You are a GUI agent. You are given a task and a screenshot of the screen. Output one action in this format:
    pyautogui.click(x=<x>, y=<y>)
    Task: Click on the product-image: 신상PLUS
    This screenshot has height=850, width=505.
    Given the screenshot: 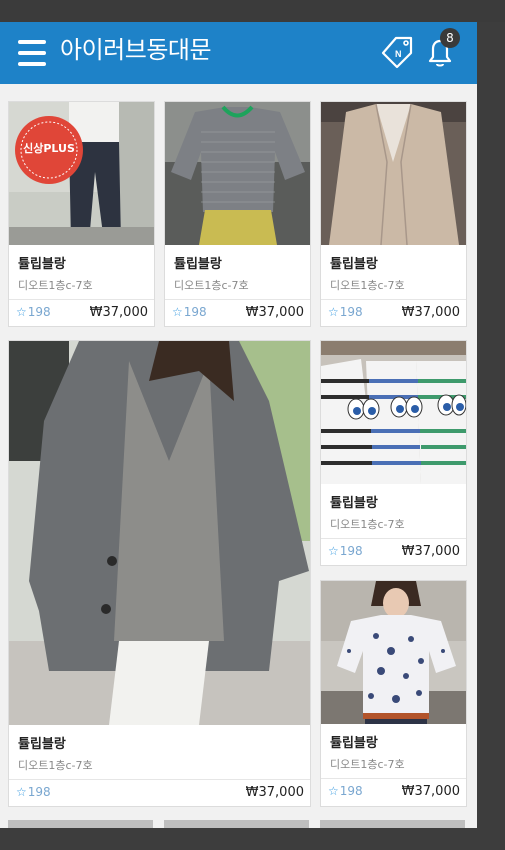 What is the action you would take?
    pyautogui.click(x=81, y=173)
    